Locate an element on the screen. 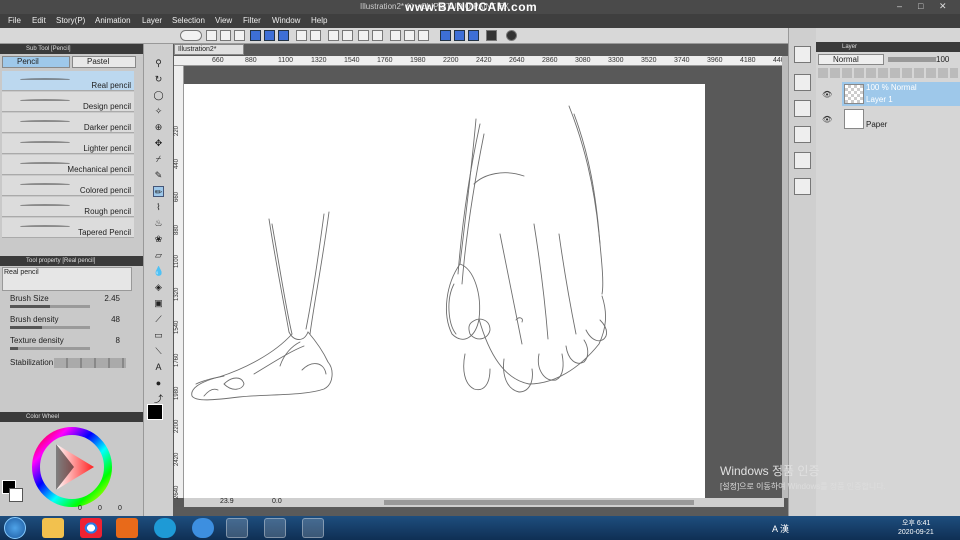 The width and height of the screenshot is (960, 540). layer-item: 100 % Normal Layer 1 is located at coordinates (901, 94).